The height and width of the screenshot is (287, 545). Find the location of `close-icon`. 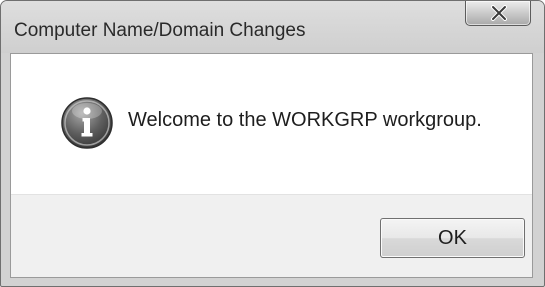

close-icon is located at coordinates (499, 13).